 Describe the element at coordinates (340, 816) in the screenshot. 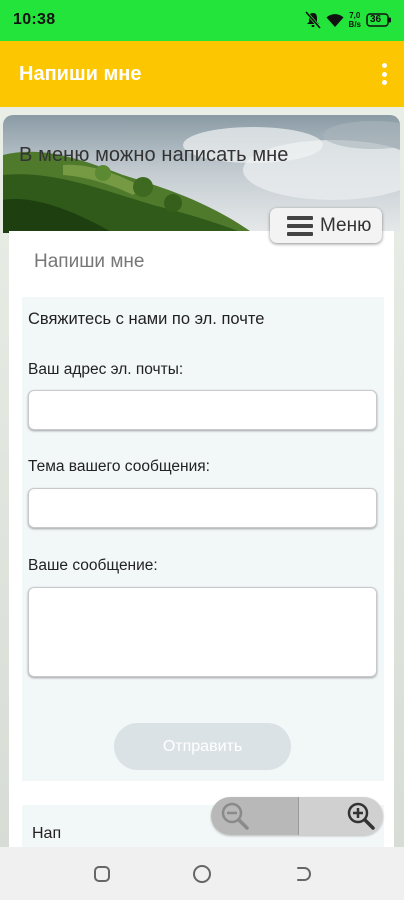

I see `zoom-in-button` at that location.